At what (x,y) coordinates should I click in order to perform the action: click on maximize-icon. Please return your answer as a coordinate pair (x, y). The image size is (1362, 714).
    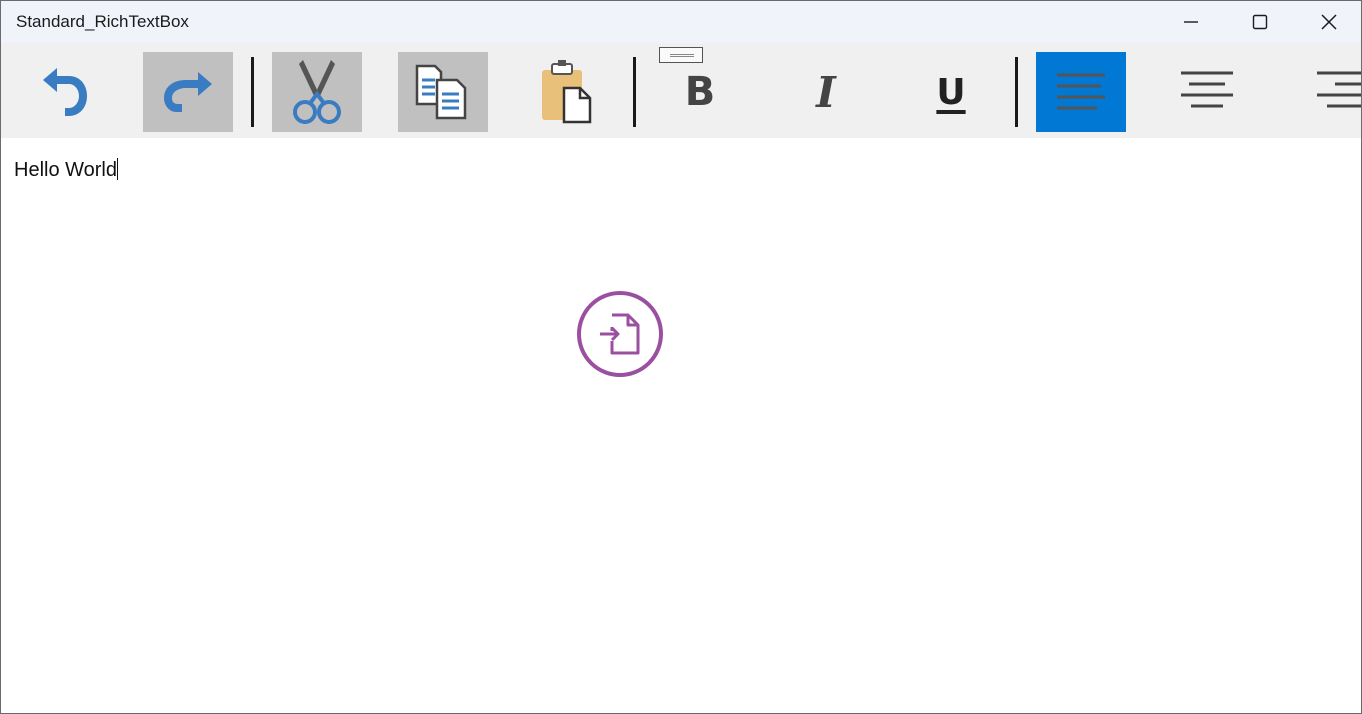
    Looking at the image, I should click on (1260, 22).